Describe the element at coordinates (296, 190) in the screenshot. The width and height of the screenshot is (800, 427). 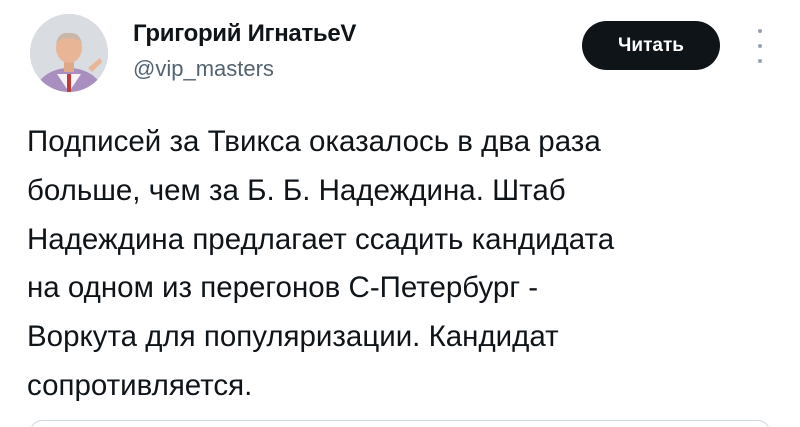
I see `tweet-text-line: больше, чем за Б. Б. Надеждина. Штаб` at that location.